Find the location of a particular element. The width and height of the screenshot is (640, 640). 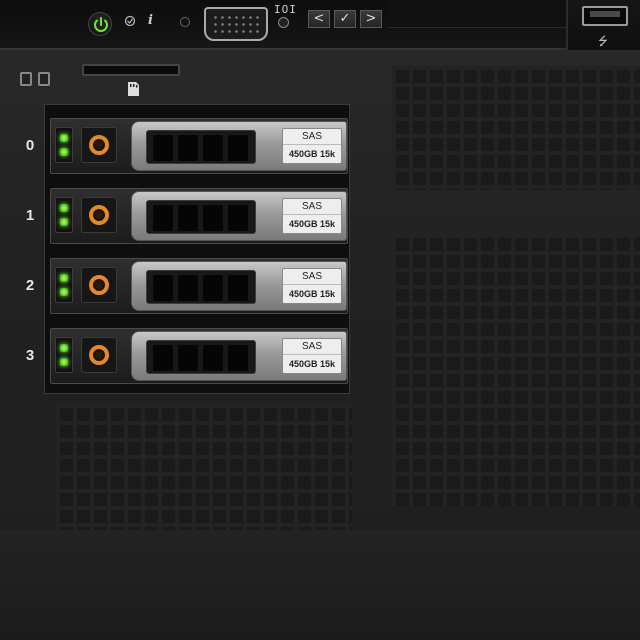

drive-bay-0: SAS 450GB 15k is located at coordinates (199, 146).